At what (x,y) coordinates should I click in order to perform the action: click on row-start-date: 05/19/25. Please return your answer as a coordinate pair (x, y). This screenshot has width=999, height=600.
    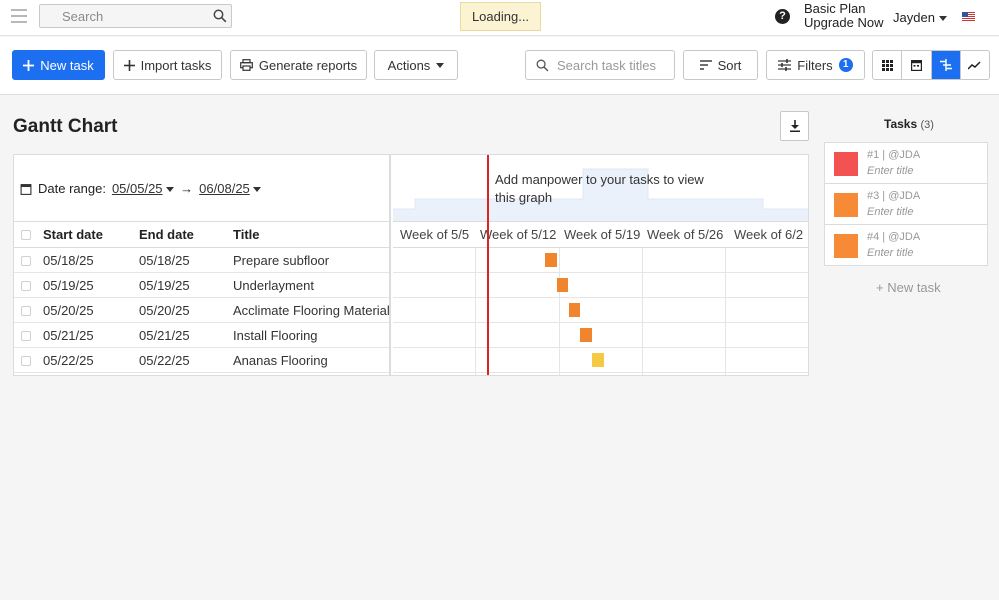
    Looking at the image, I should click on (68, 285).